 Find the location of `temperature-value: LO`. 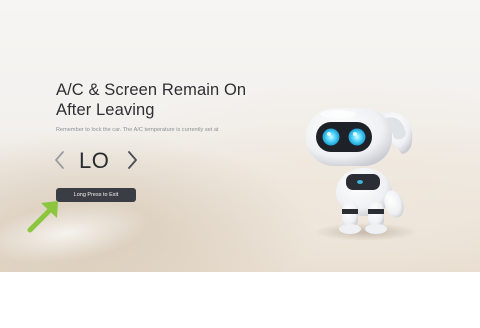

temperature-value: LO is located at coordinates (94, 160).